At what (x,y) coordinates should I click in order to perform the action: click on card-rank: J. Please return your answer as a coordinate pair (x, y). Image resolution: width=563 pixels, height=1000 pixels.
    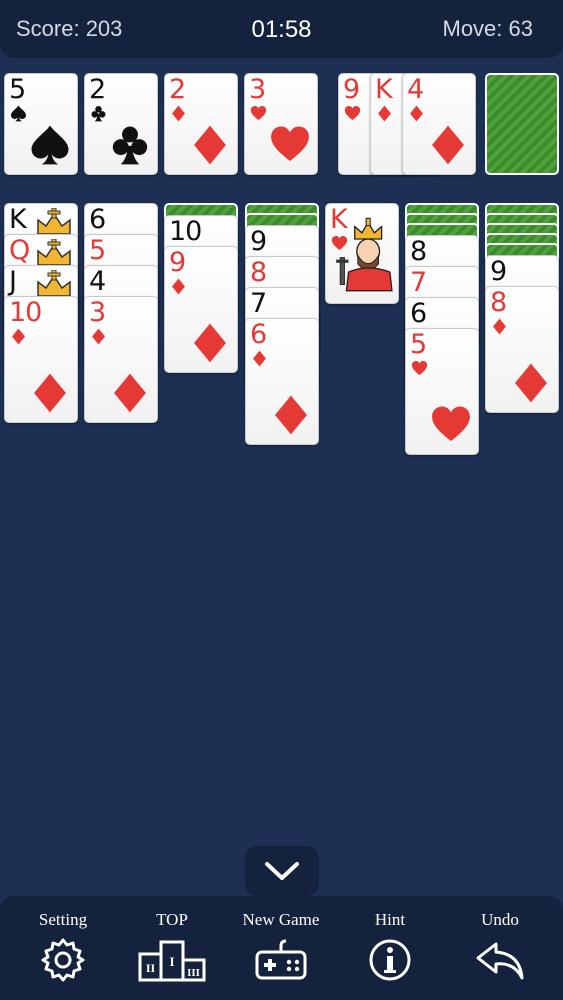
    Looking at the image, I should click on (13, 281).